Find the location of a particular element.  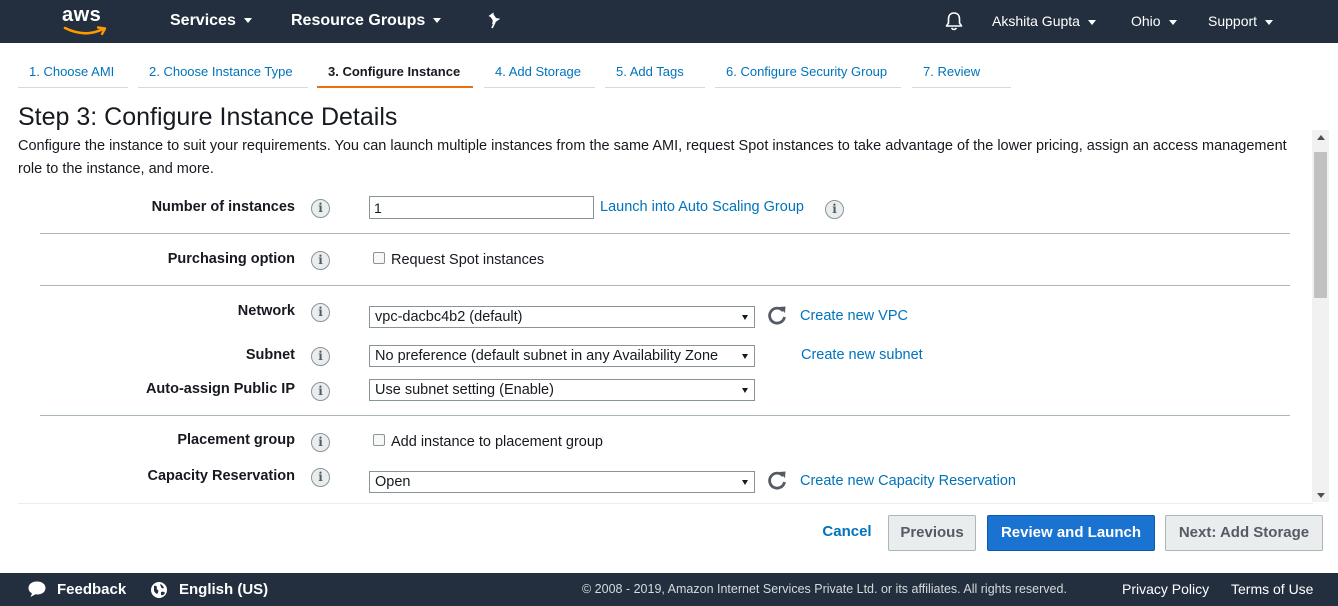

tab-add-tags: 5. Add Tags is located at coordinates (655, 74).